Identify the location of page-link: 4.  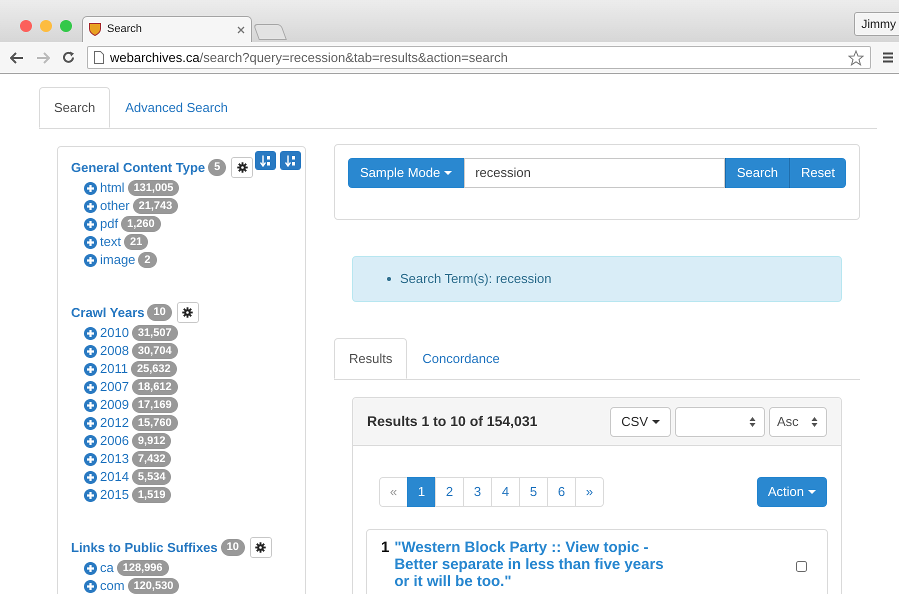
(505, 492).